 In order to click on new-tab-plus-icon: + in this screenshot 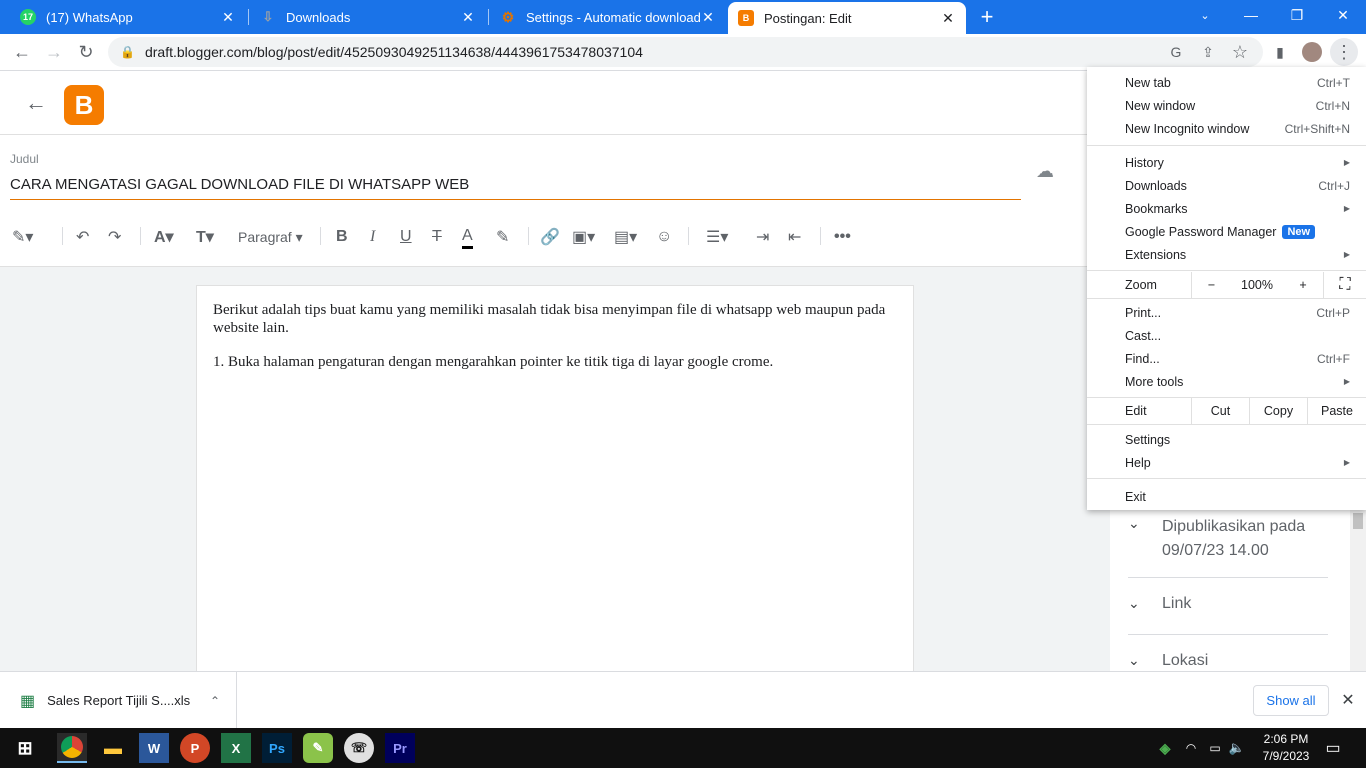, I will do `click(987, 17)`.